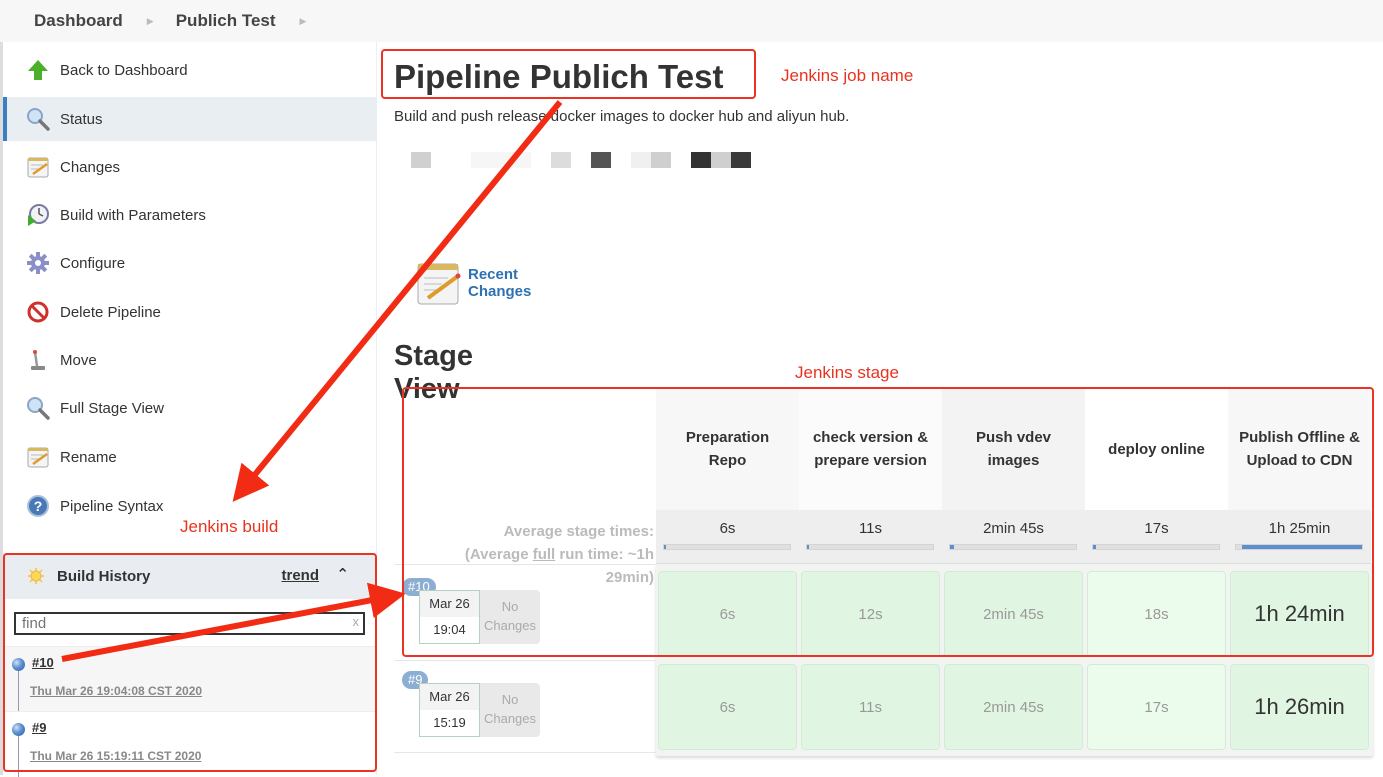  What do you see at coordinates (229, 526) in the screenshot?
I see `annotation-build-label: Jenkins build` at bounding box center [229, 526].